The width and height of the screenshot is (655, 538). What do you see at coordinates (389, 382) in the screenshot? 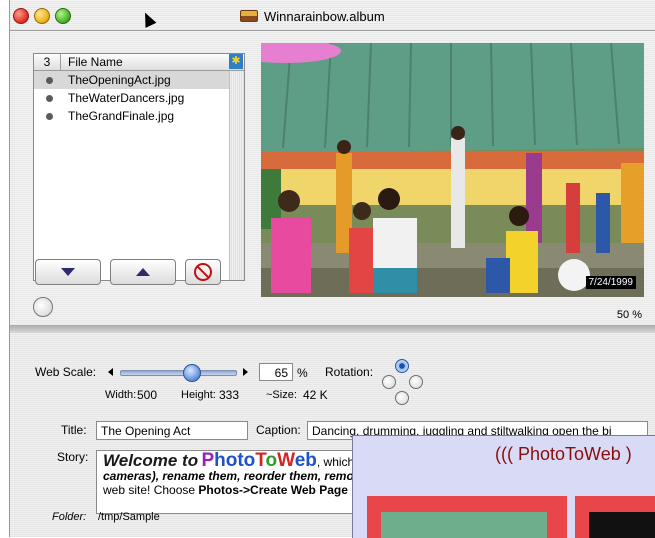
I see `rotation-radio-left` at bounding box center [389, 382].